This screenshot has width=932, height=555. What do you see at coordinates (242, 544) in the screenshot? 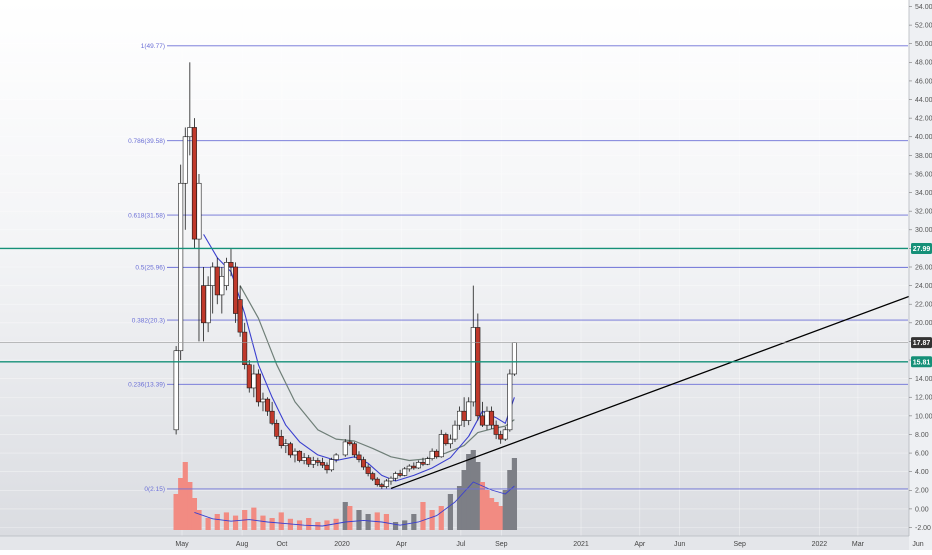
I see `x-tick-label: Aug` at bounding box center [242, 544].